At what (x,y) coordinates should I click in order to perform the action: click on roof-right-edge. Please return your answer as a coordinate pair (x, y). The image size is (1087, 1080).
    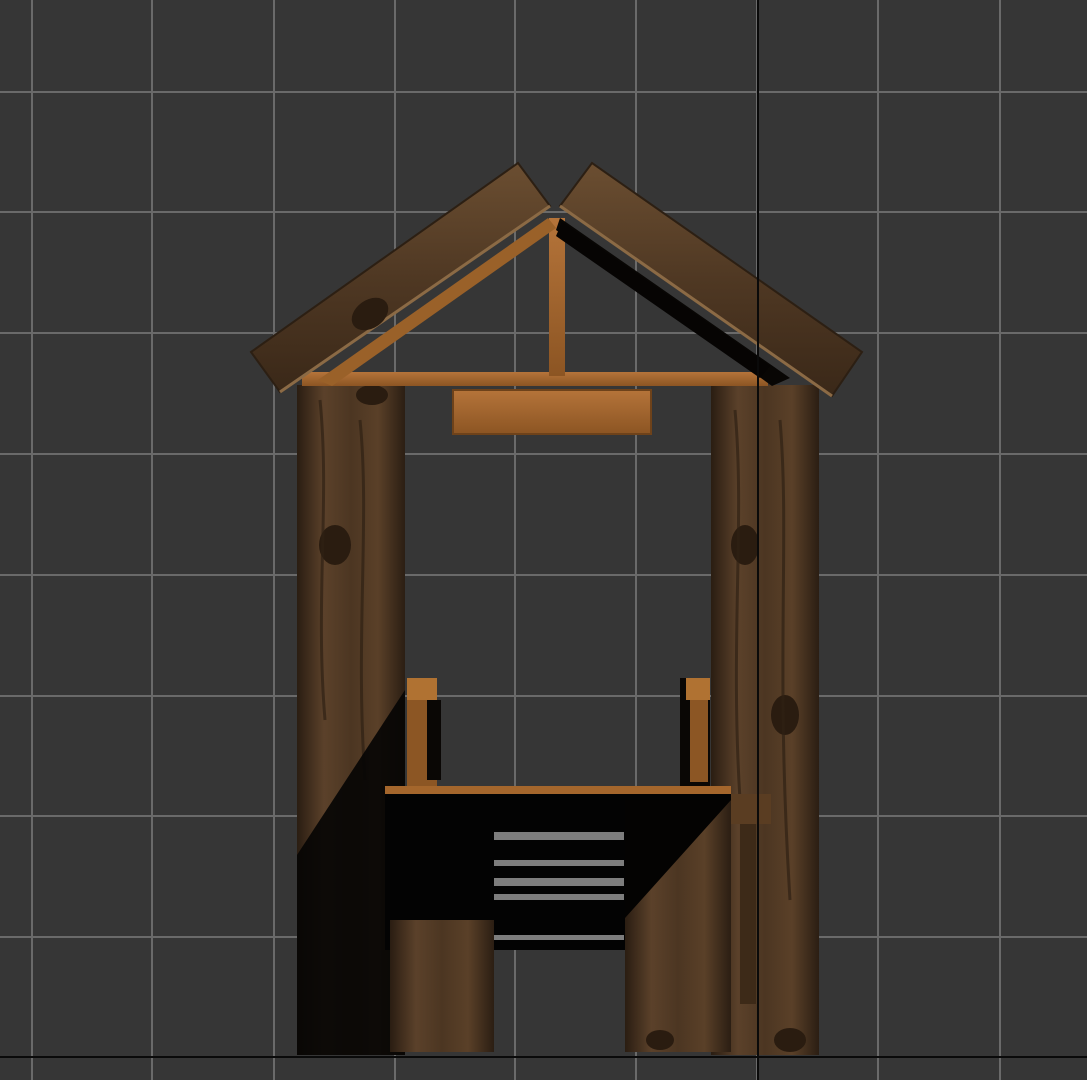
    Looking at the image, I should click on (696, 301).